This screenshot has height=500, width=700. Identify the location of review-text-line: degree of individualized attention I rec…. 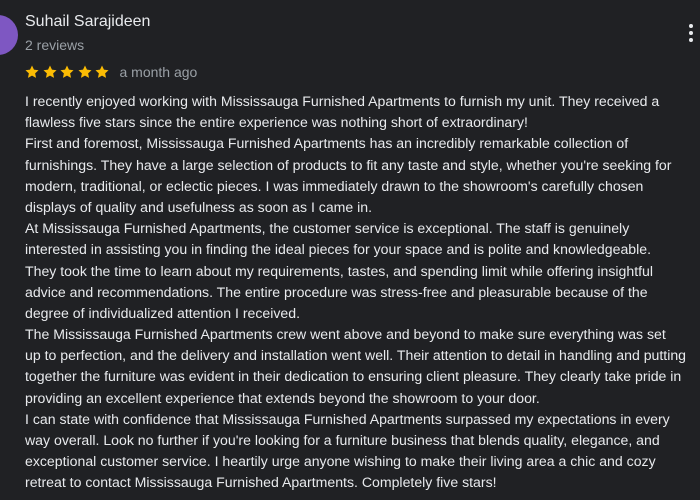
(163, 312).